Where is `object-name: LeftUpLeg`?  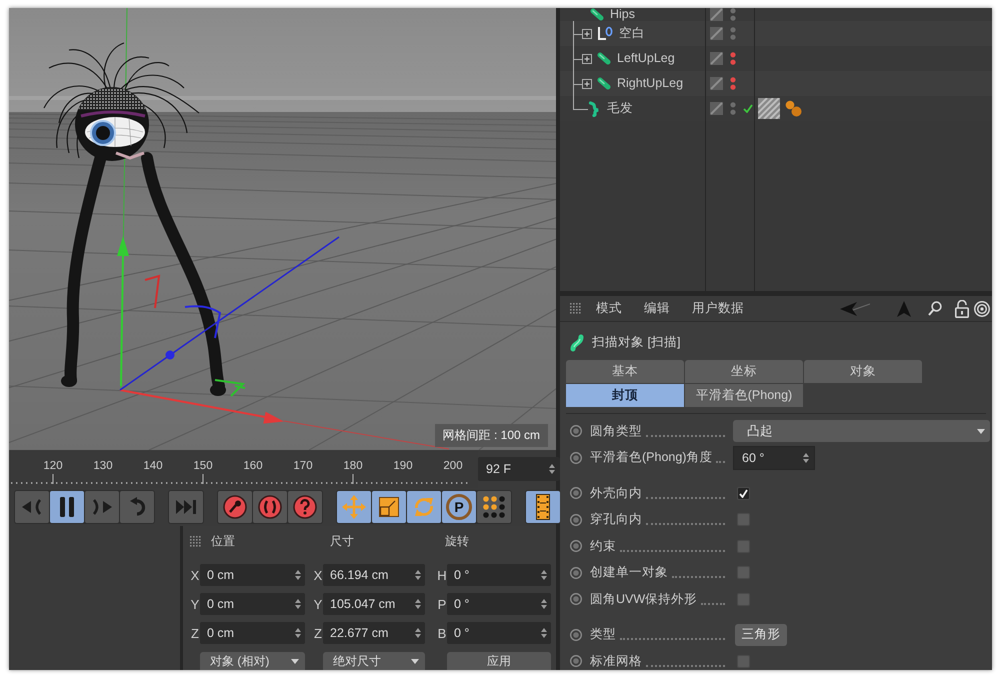 object-name: LeftUpLeg is located at coordinates (646, 58).